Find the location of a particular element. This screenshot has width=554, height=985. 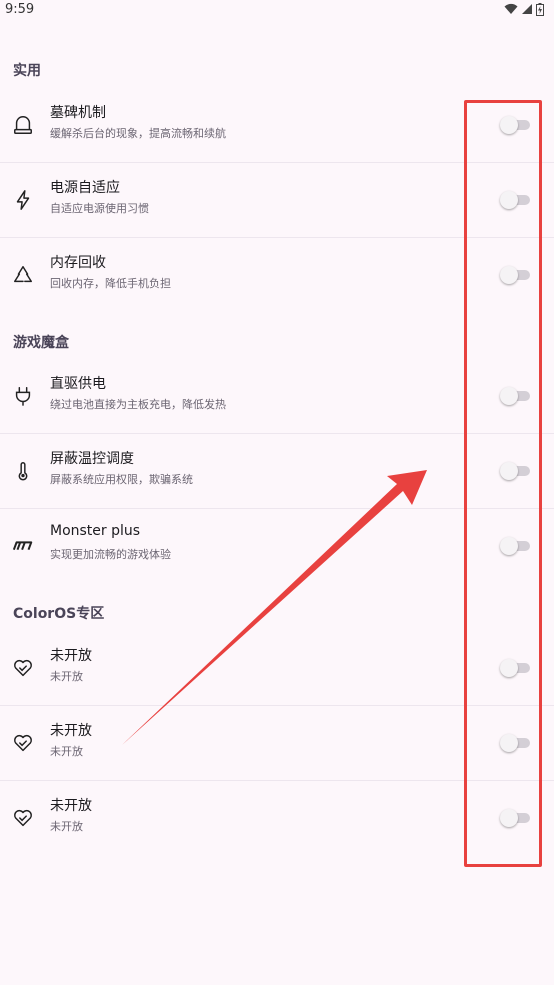

thermometer-icon is located at coordinates (23, 470).